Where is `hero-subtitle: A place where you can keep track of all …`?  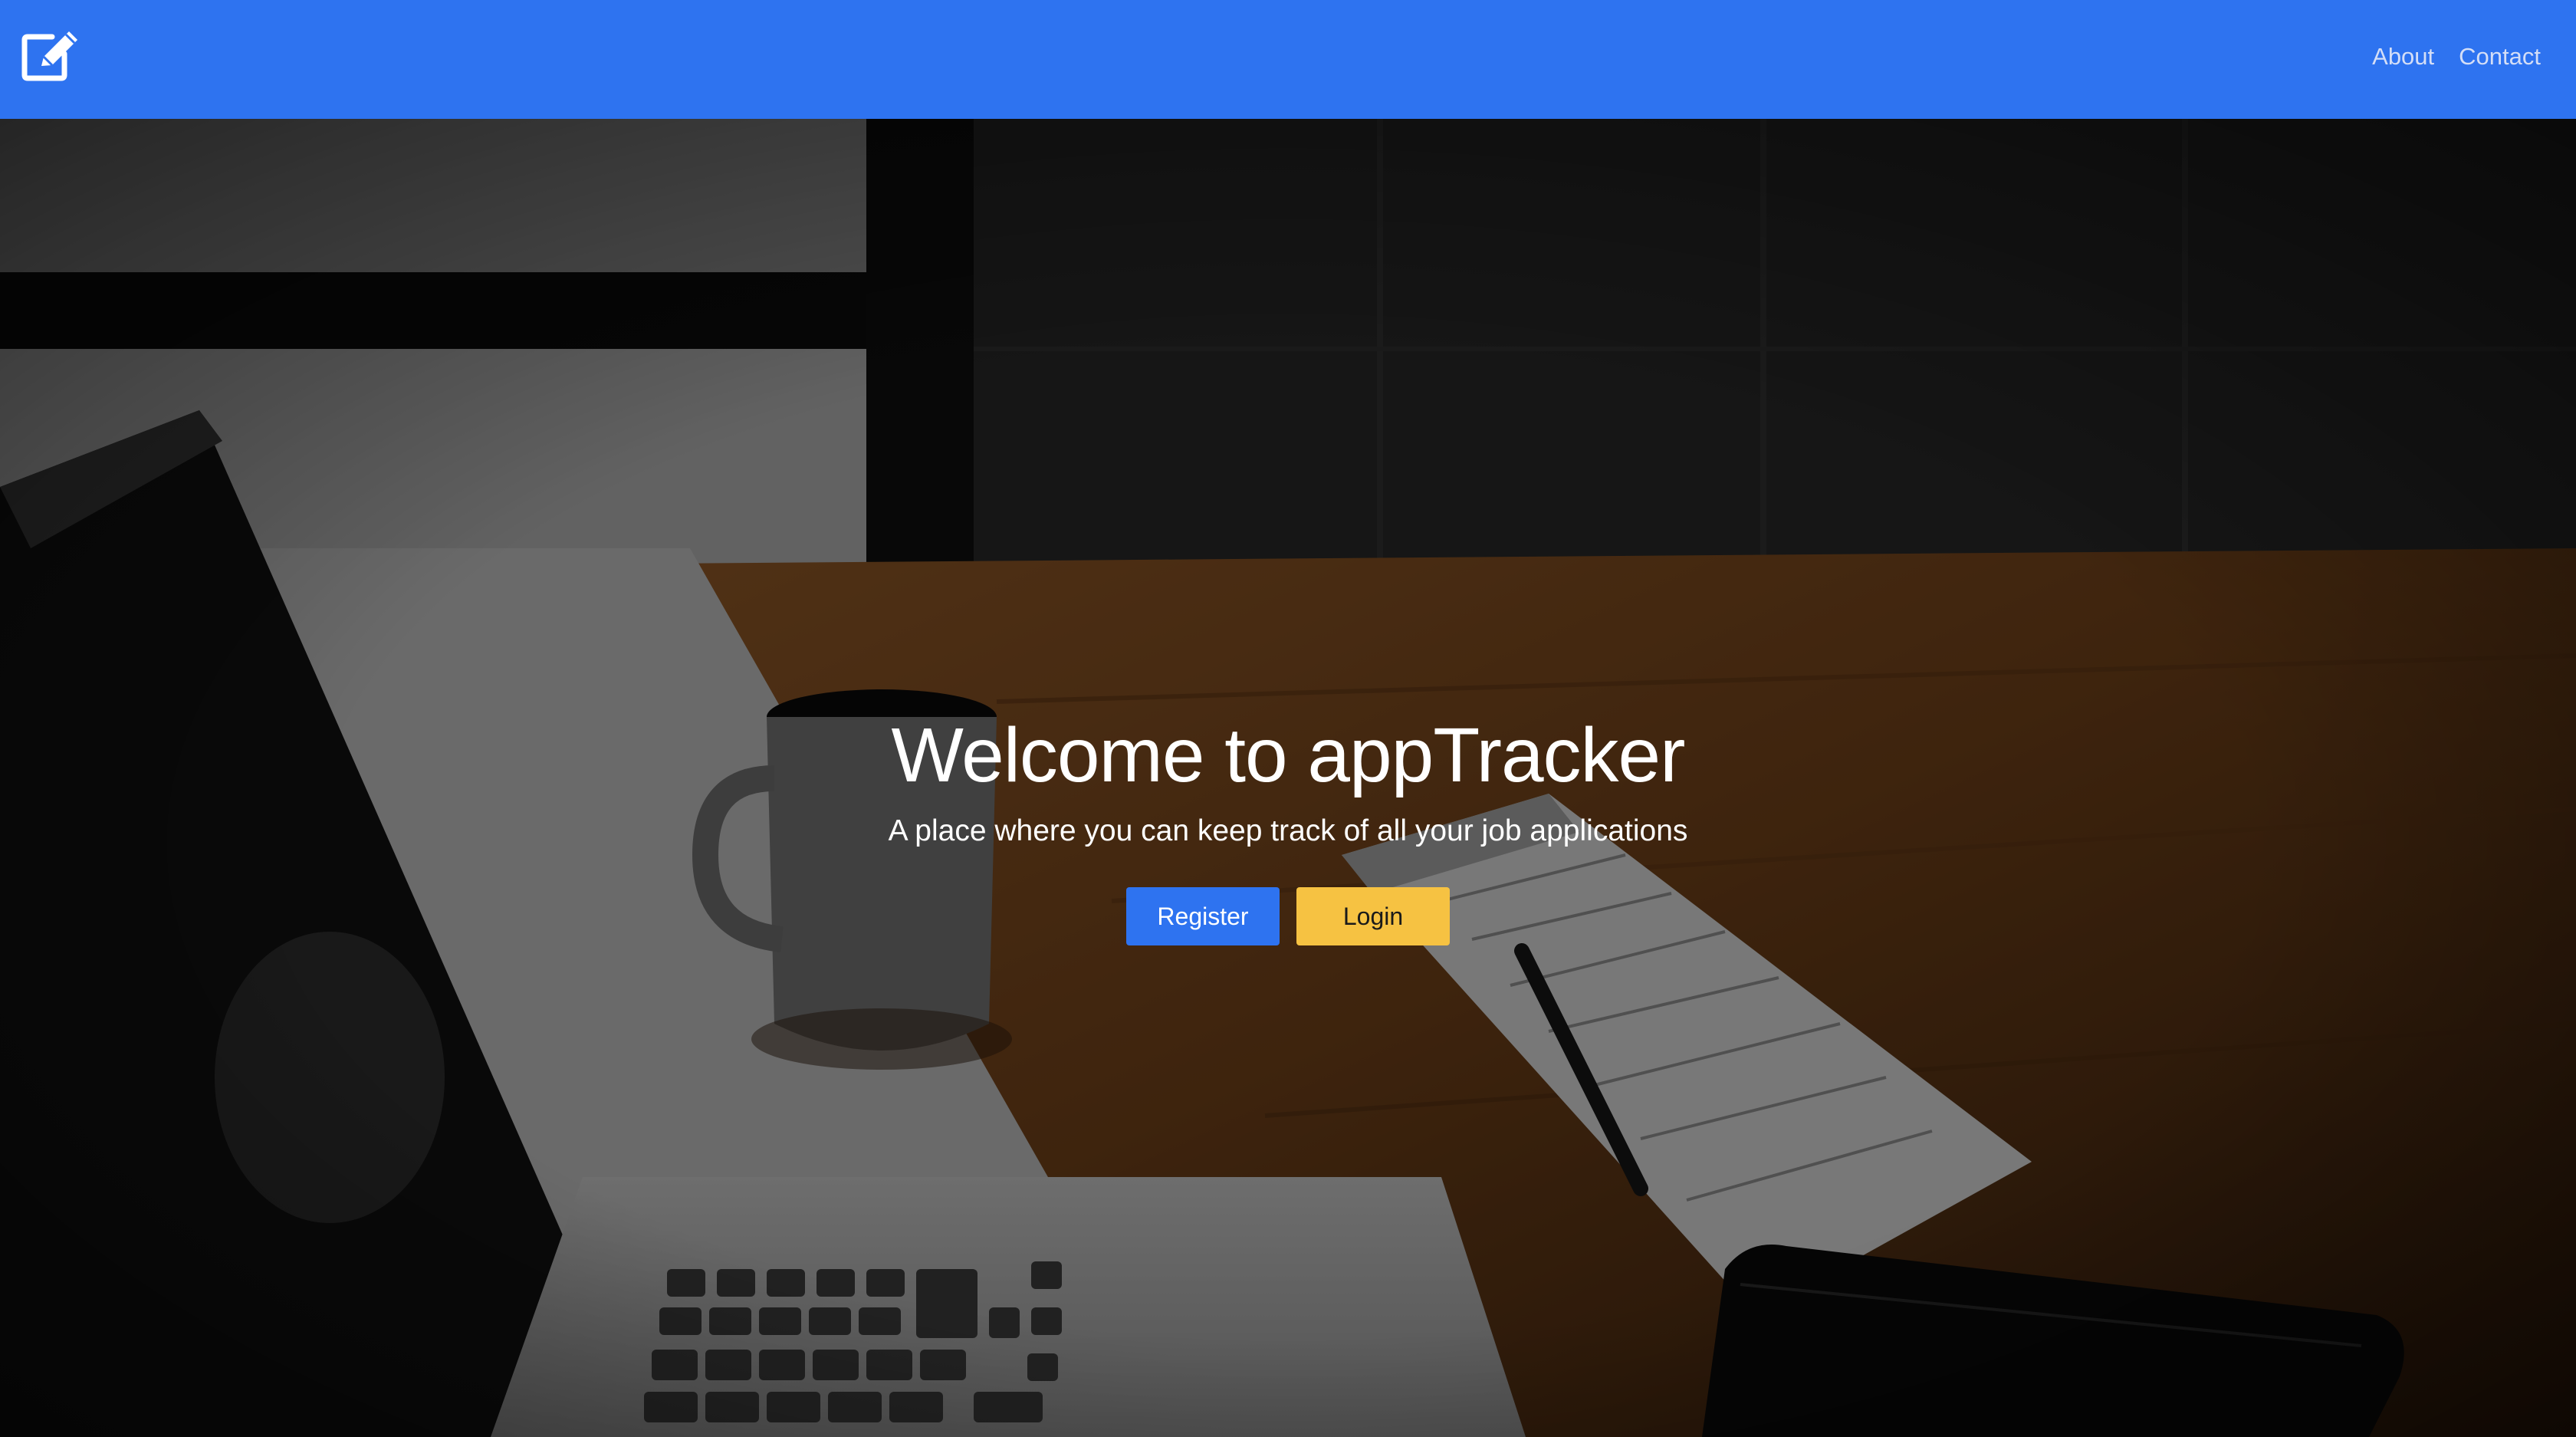 hero-subtitle: A place where you can keep track of all … is located at coordinates (1288, 830).